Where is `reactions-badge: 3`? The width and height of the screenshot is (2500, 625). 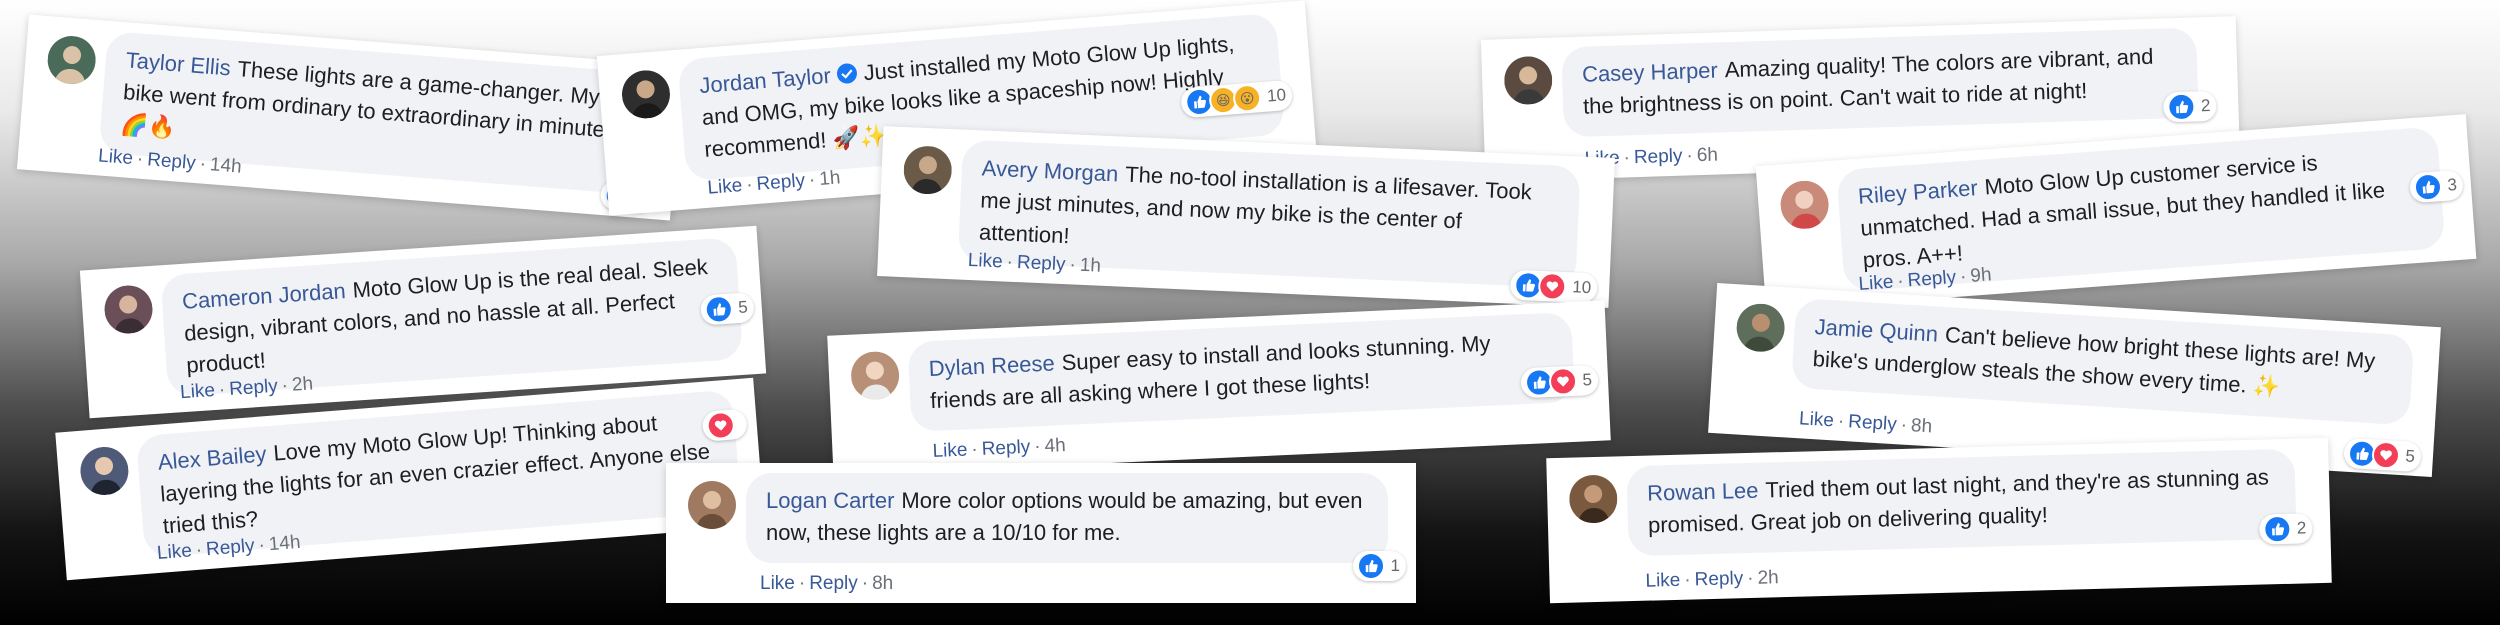 reactions-badge: 3 is located at coordinates (2436, 186).